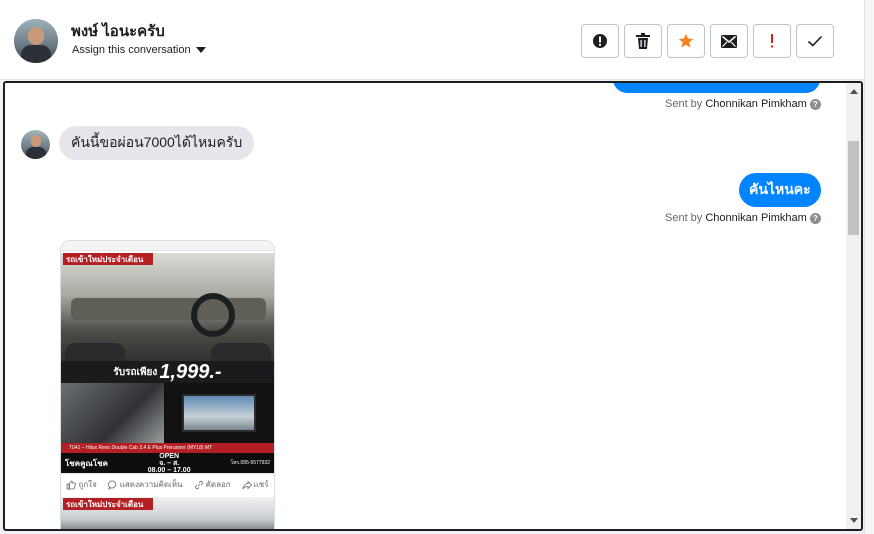 The image size is (874, 534). What do you see at coordinates (135, 372) in the screenshot?
I see `price-prefix: รับรถเพียง` at bounding box center [135, 372].